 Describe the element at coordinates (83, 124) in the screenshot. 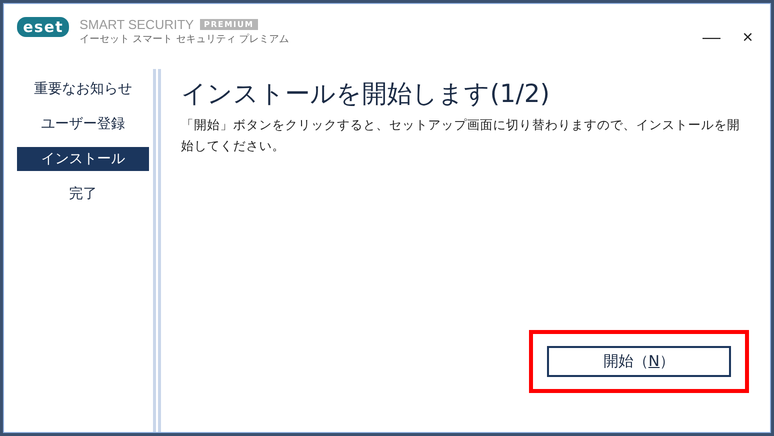

I see `step-item: ユーザー登録` at that location.